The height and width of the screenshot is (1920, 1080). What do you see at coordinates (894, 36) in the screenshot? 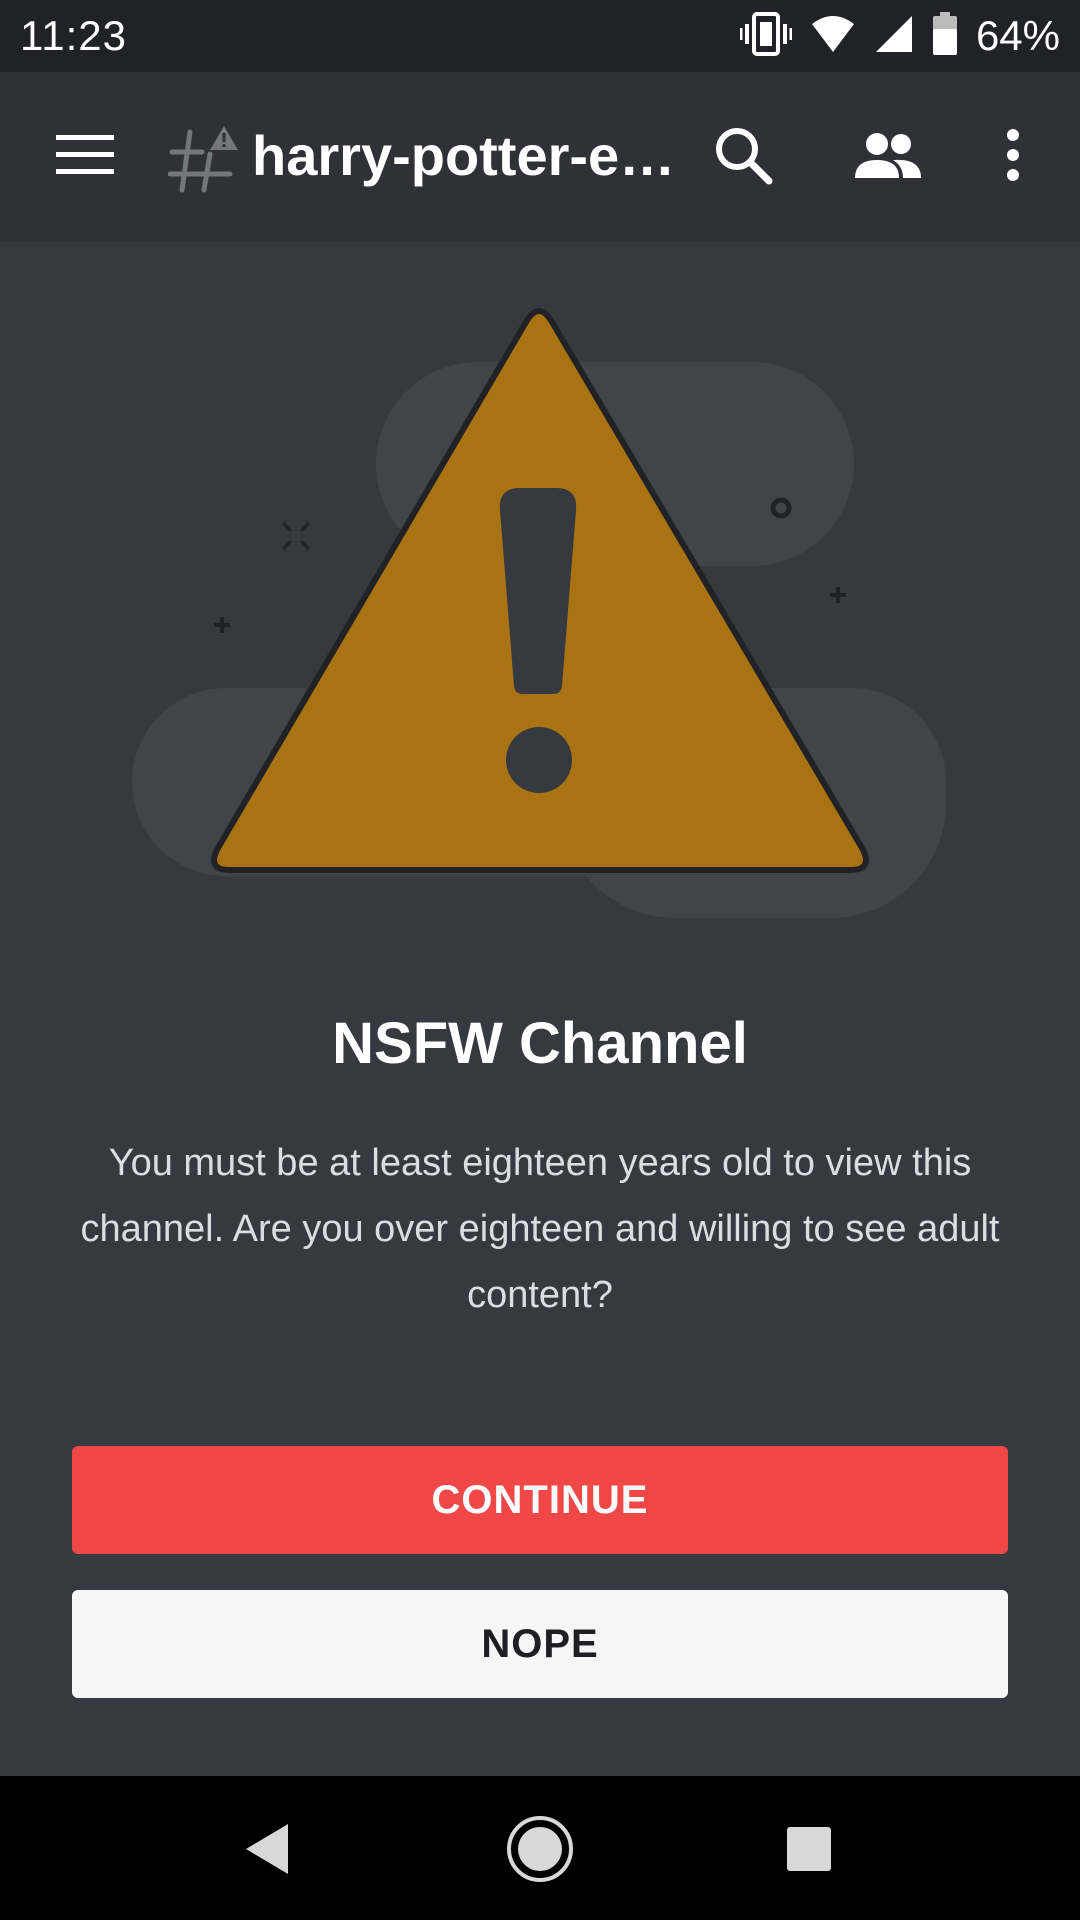
I see `signal-icon` at bounding box center [894, 36].